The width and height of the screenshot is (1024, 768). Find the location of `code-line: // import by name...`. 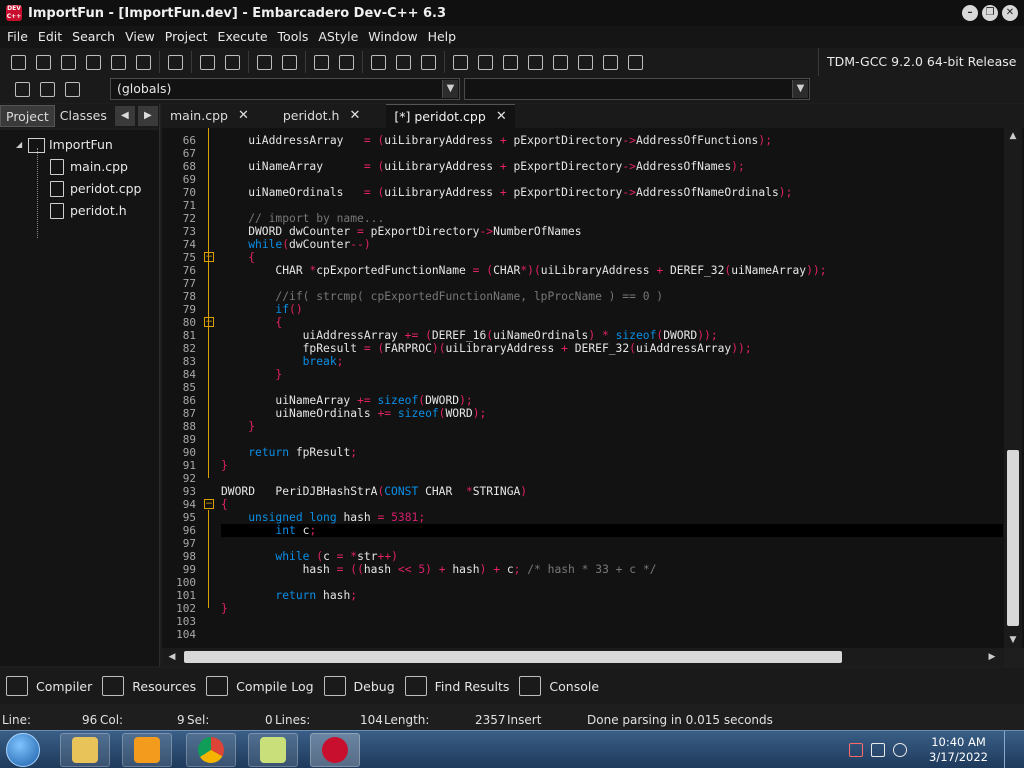

code-line: // import by name... is located at coordinates (612, 218).